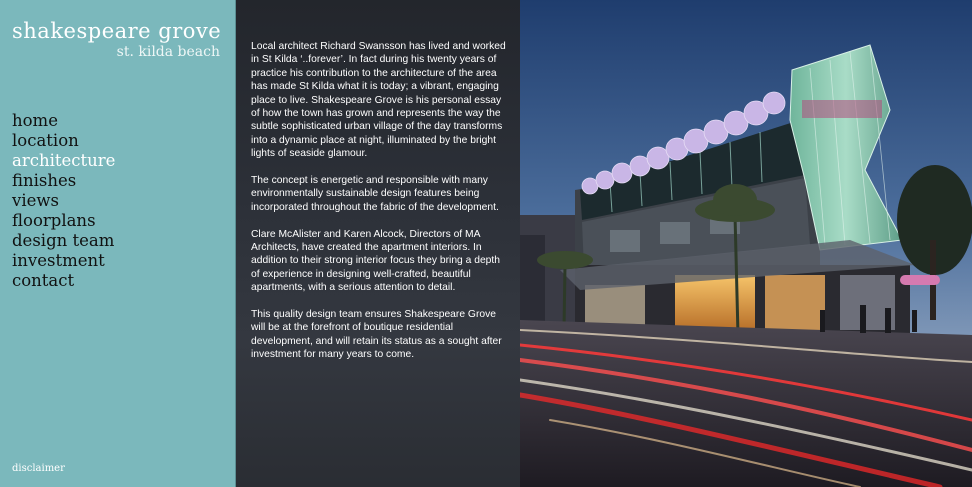 This screenshot has width=972, height=487. Describe the element at coordinates (63, 121) in the screenshot. I see `nav-item-home: home` at that location.